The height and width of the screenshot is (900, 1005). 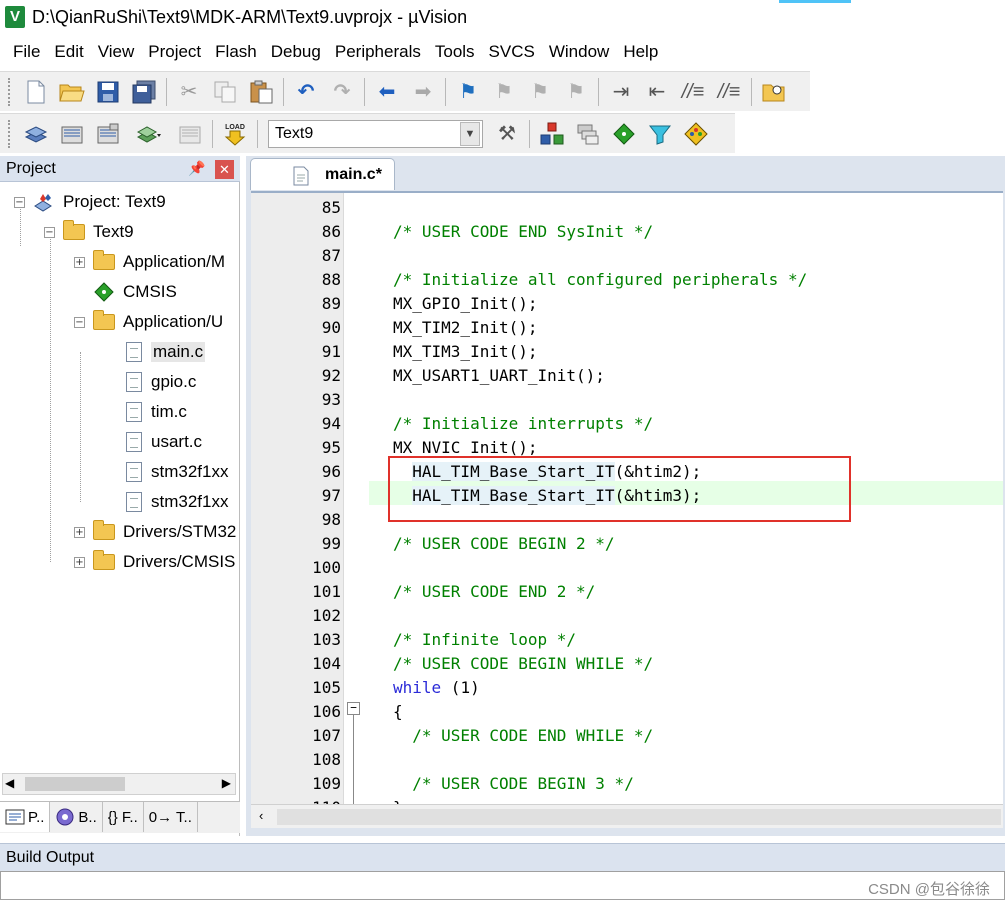 I want to click on unindent-button: ⇤, so click(x=657, y=92).